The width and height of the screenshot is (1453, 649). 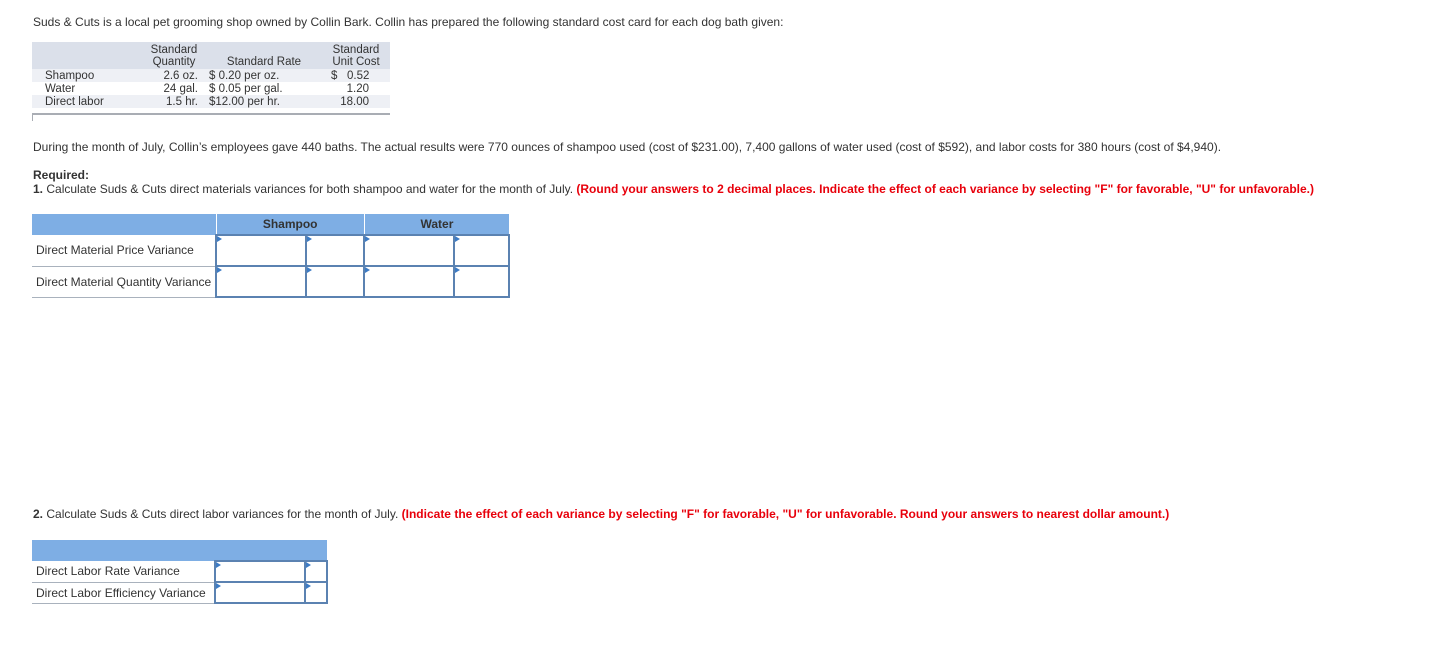 What do you see at coordinates (38, 514) in the screenshot?
I see `requirement-2-number: 2.` at bounding box center [38, 514].